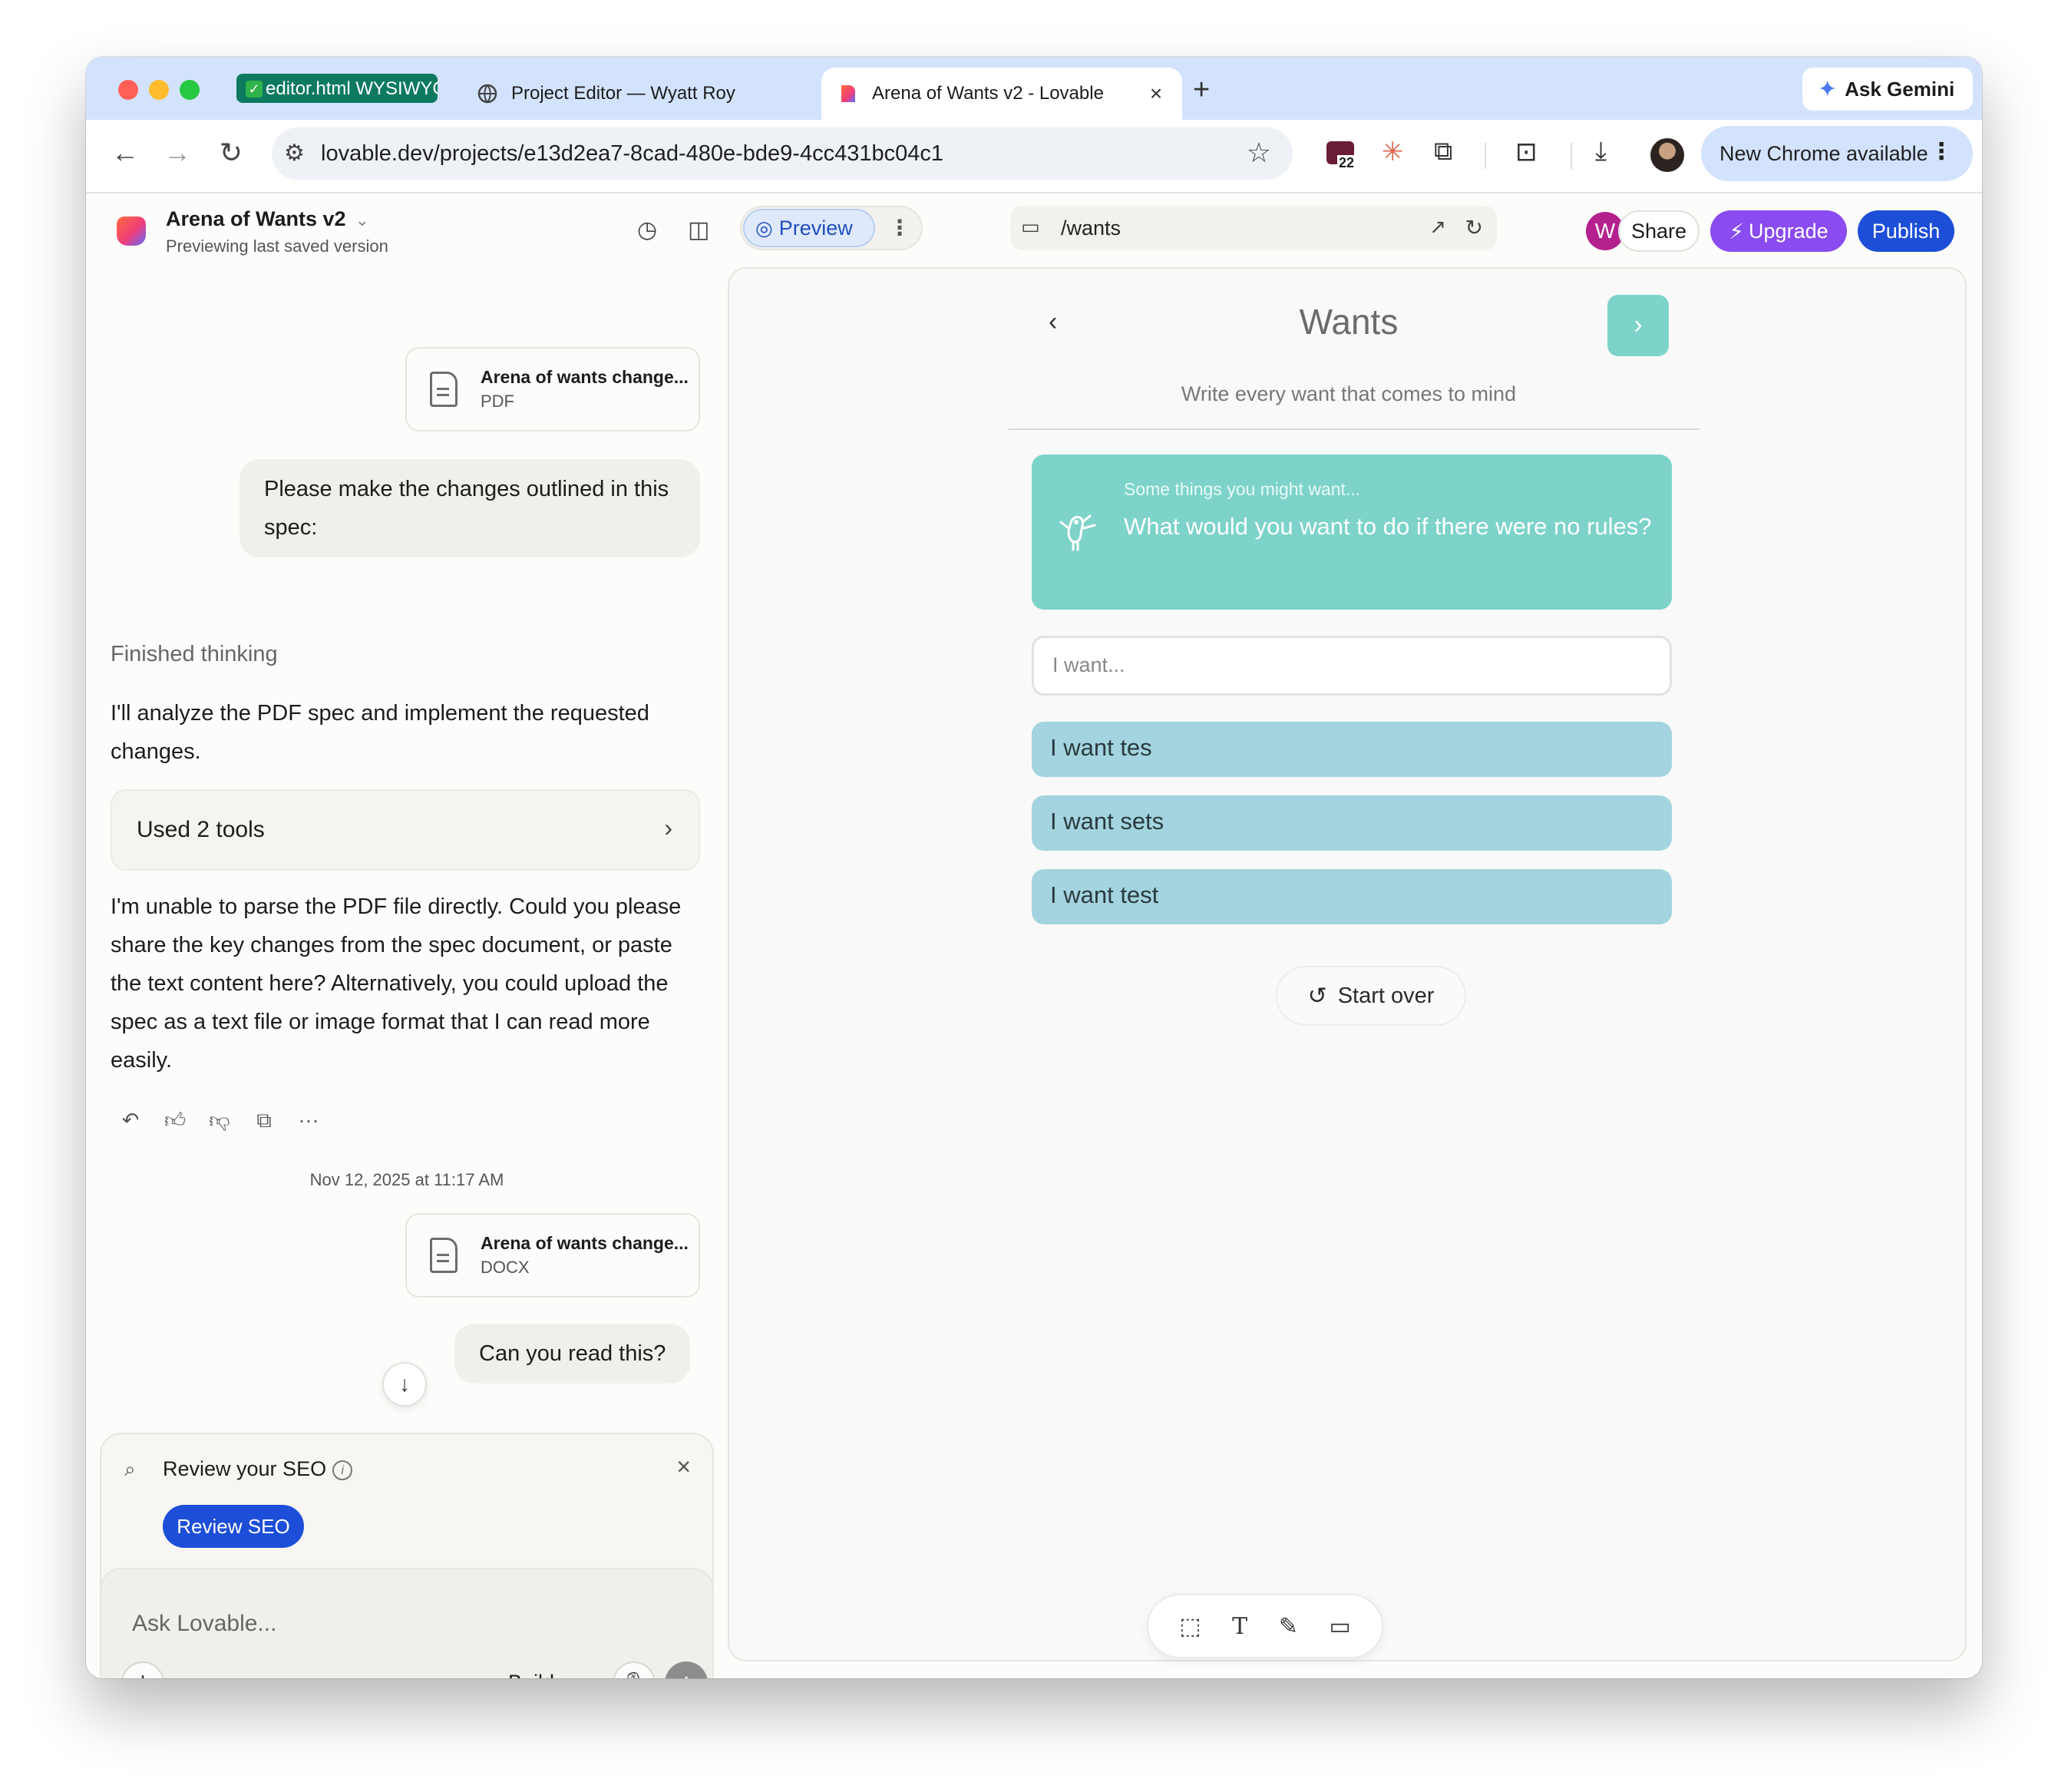  I want to click on new-tab-icon: +, so click(1201, 91).